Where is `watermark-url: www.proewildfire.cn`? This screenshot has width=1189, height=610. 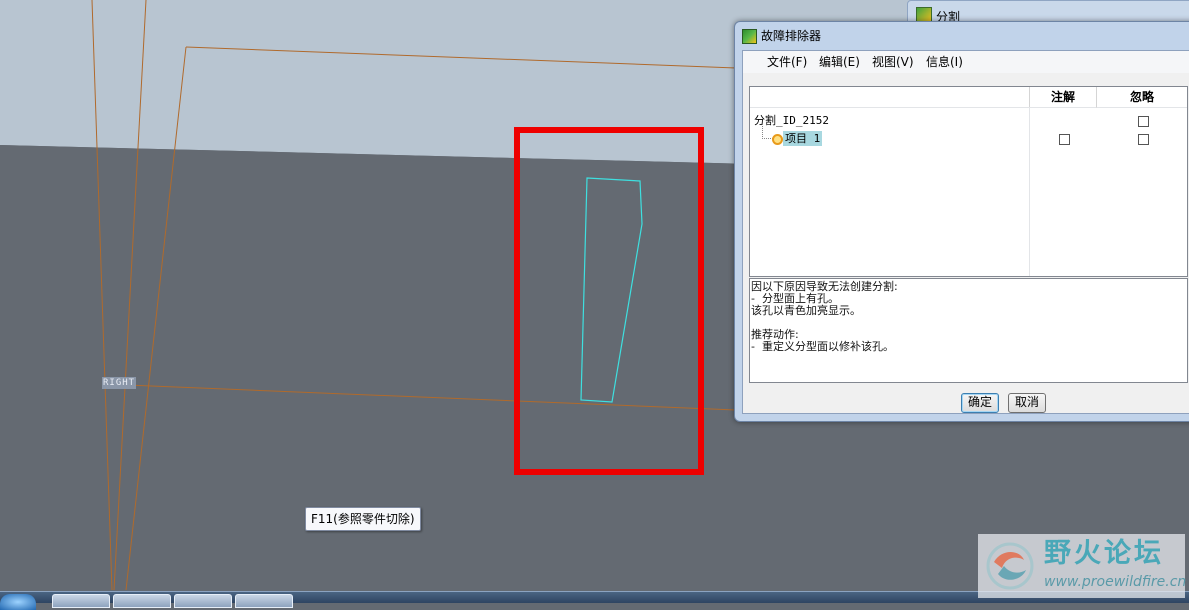
watermark-url: www.proewildfire.cn is located at coordinates (1115, 582).